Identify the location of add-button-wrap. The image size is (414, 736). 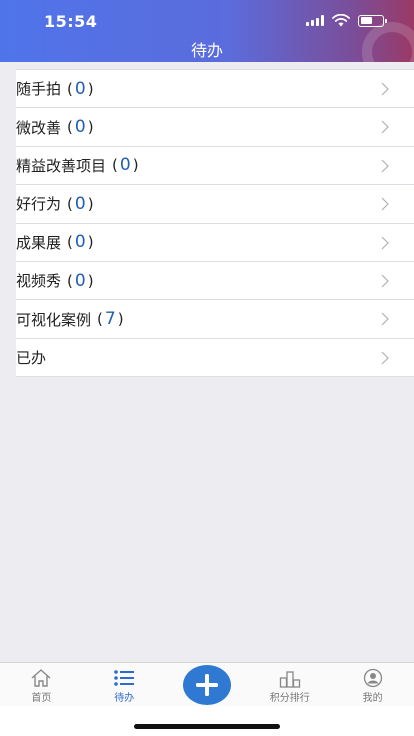
(207, 684).